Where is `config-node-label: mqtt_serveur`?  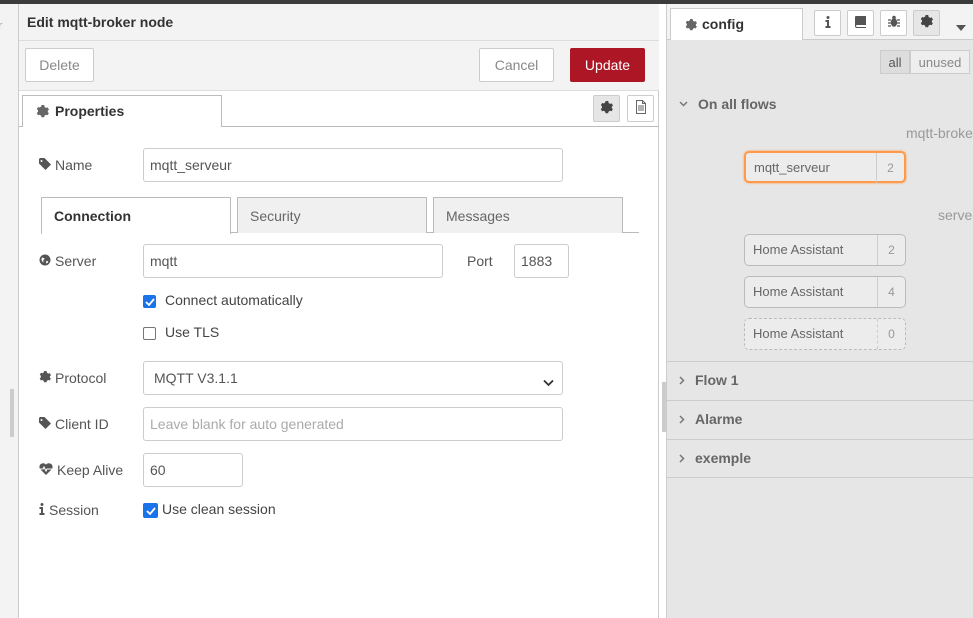
config-node-label: mqtt_serveur is located at coordinates (792, 167).